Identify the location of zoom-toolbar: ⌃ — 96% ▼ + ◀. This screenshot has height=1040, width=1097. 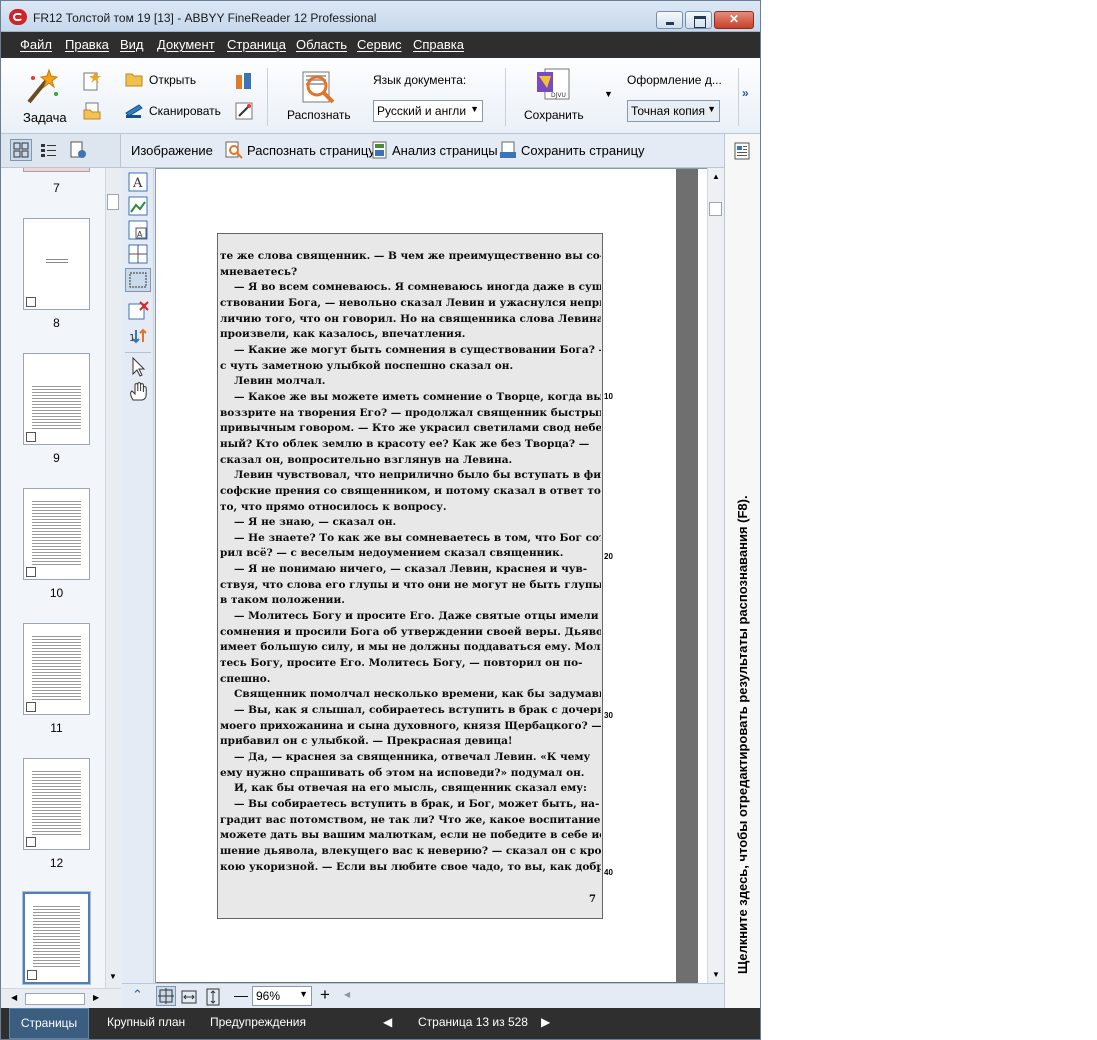
(423, 995).